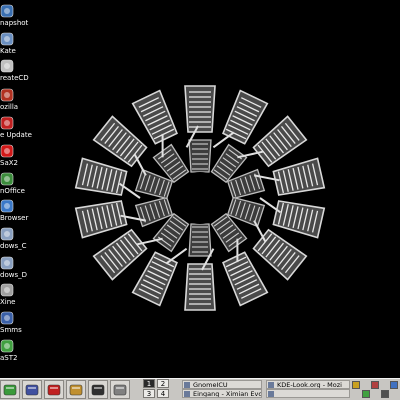  What do you see at coordinates (356, 385) in the screenshot?
I see `lock-icon` at bounding box center [356, 385].